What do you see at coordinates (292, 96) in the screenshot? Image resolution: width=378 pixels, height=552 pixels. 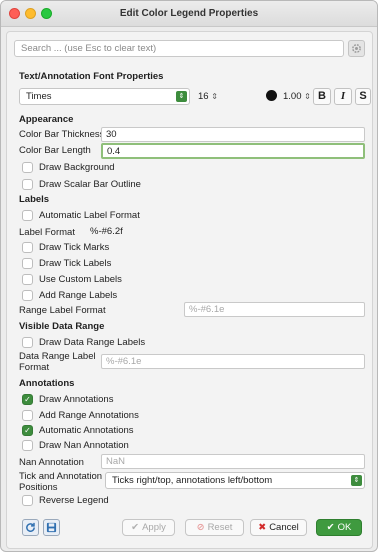 I see `font-opacity-value: 1.00` at bounding box center [292, 96].